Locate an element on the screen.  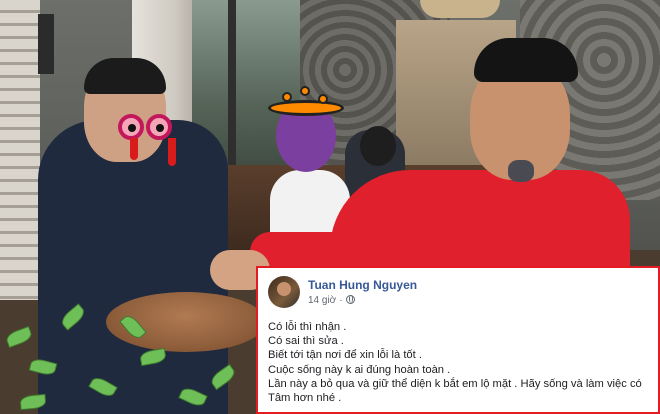
door-frame is located at coordinates (232, 87).